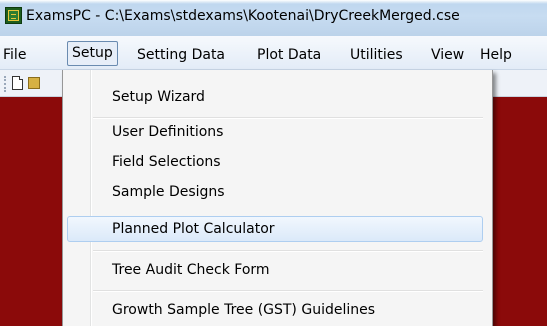  What do you see at coordinates (447, 55) in the screenshot?
I see `menu-view: View` at bounding box center [447, 55].